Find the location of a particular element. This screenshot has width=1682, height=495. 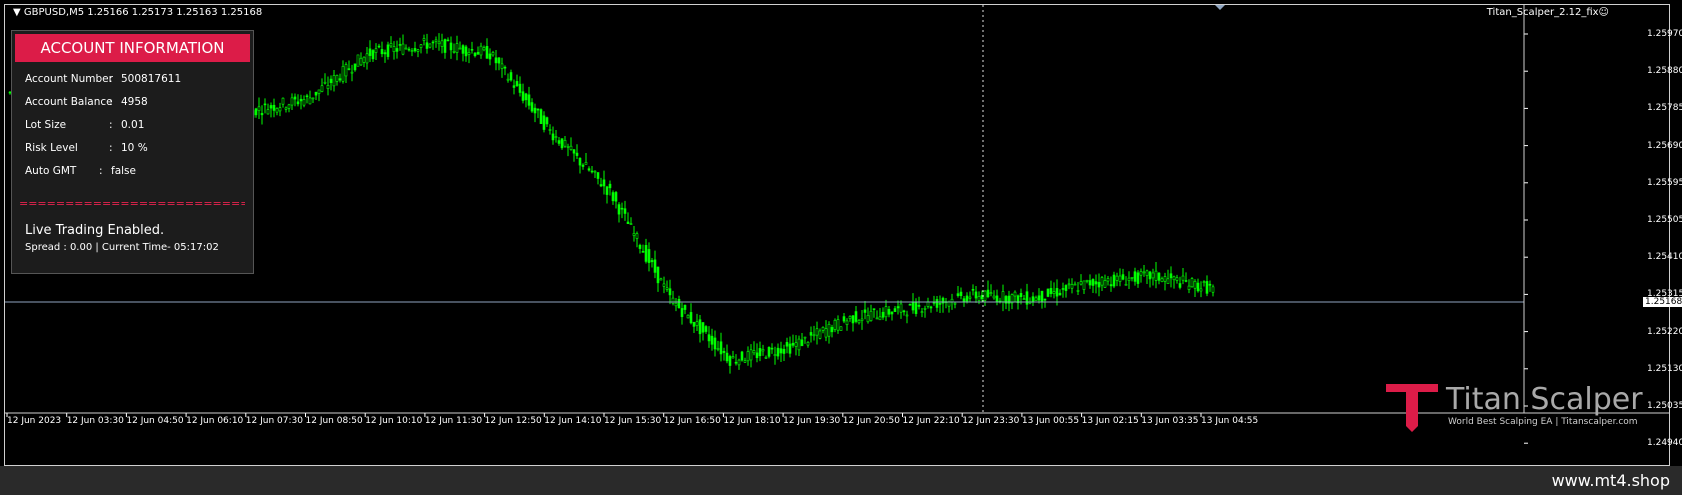

time-tick-label: 12 Jun 11:30 is located at coordinates (453, 421).